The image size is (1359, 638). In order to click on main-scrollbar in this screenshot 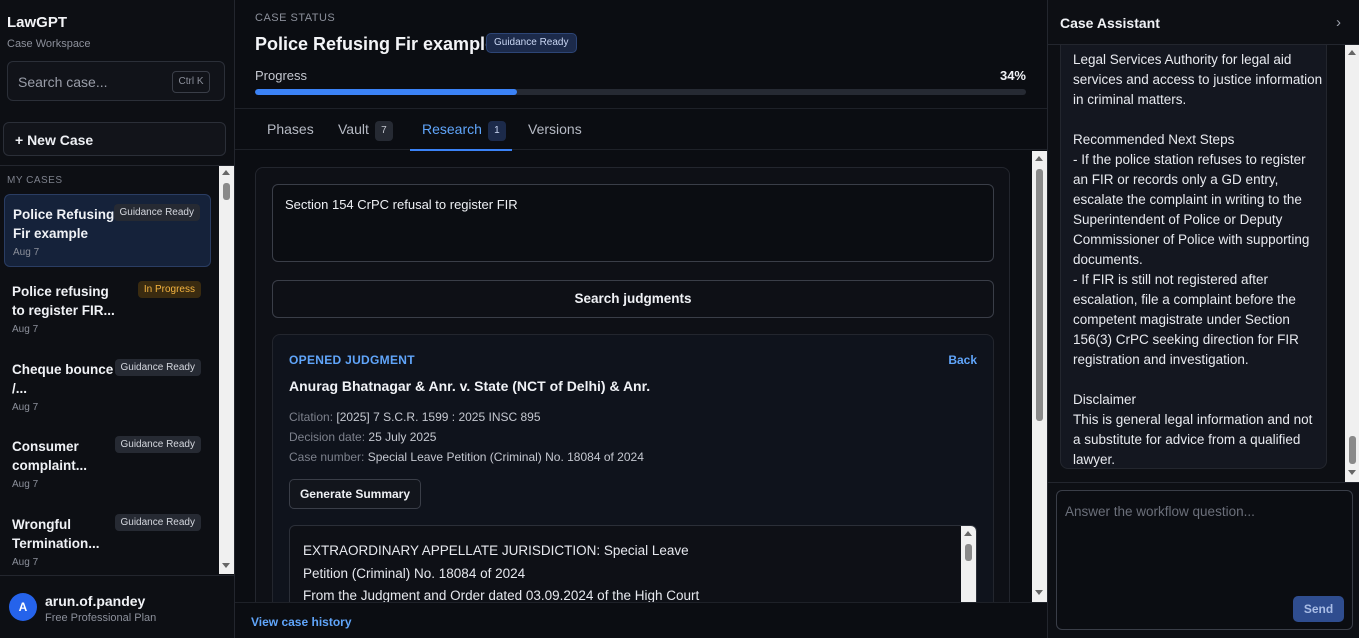, I will do `click(1039, 376)`.